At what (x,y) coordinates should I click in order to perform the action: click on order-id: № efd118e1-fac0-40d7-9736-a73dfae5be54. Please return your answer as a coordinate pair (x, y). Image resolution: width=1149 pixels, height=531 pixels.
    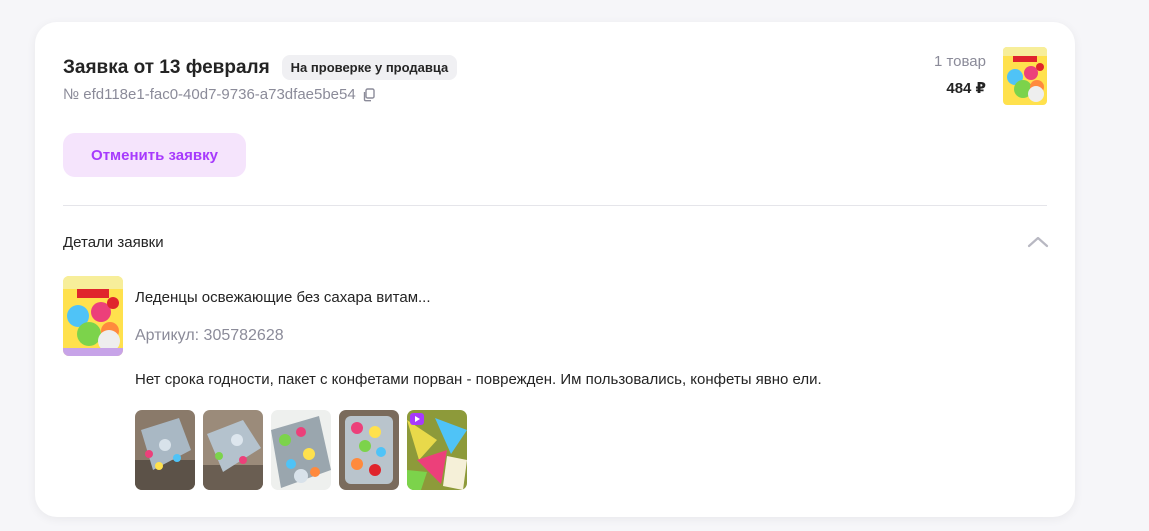
    Looking at the image, I should click on (209, 94).